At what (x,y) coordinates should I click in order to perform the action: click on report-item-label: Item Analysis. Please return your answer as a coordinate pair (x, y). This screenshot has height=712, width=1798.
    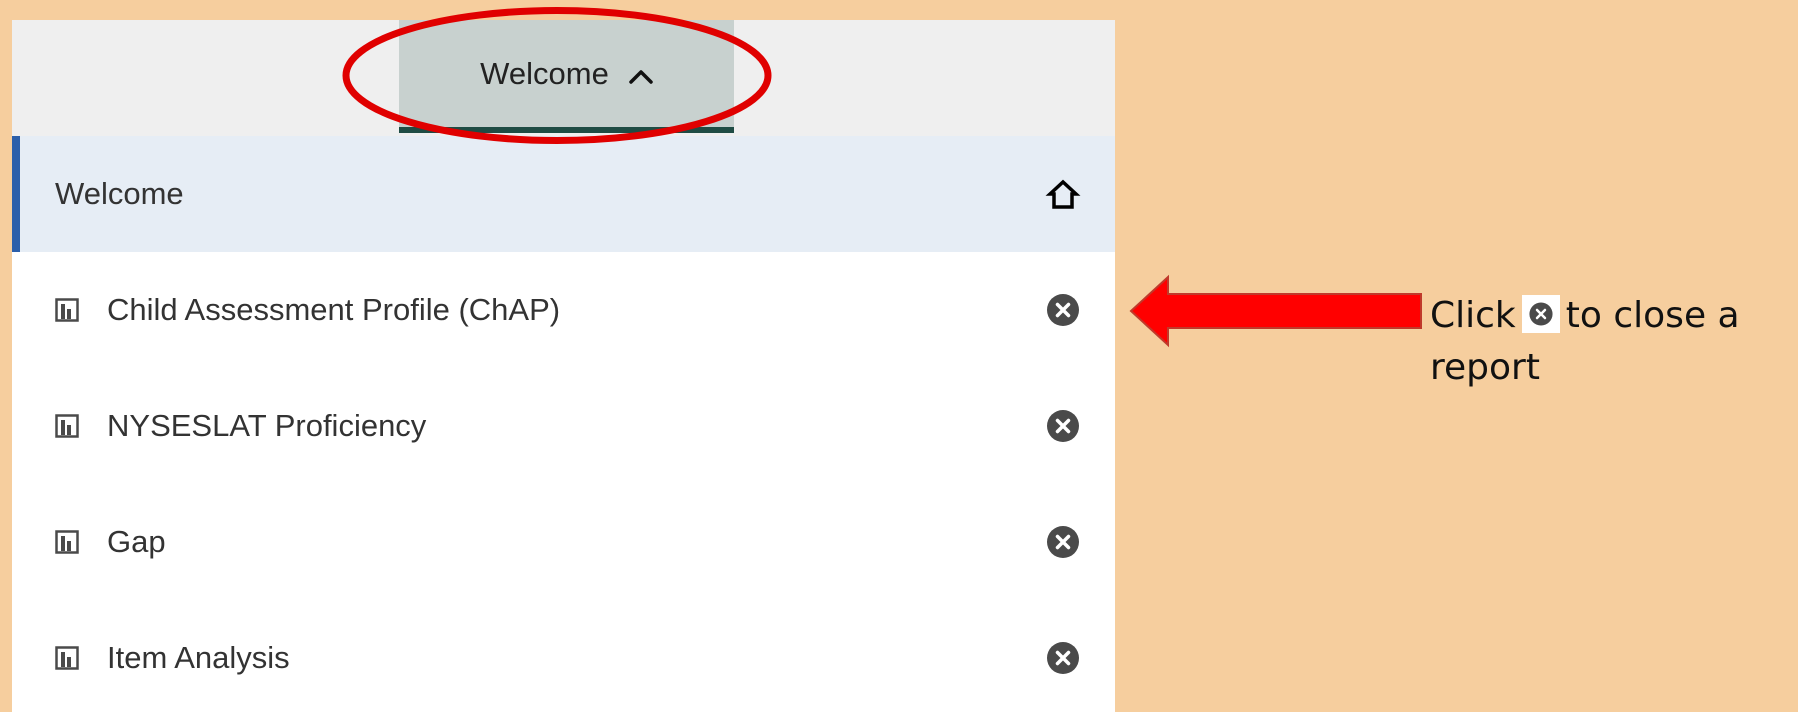
    Looking at the image, I should click on (198, 657).